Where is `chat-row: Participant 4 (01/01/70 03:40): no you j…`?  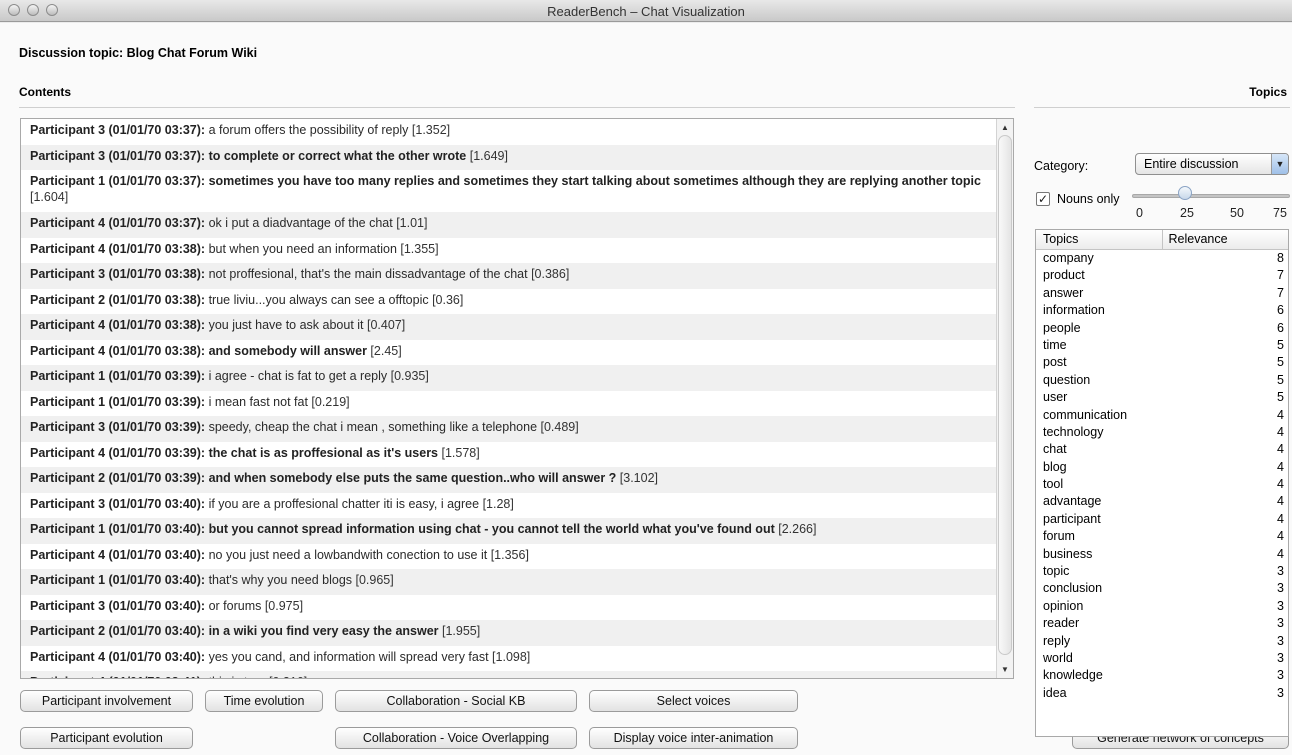
chat-row: Participant 4 (01/01/70 03:40): no you j… is located at coordinates (509, 557).